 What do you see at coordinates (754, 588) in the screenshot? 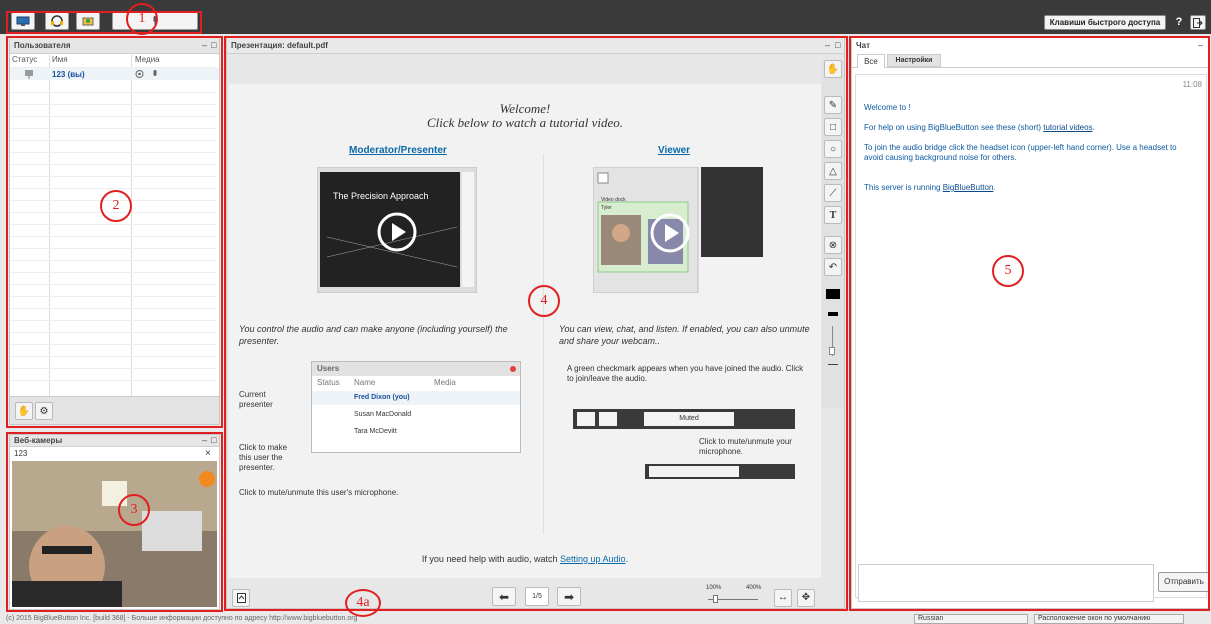
I see `zoom-max-label: 400%` at bounding box center [754, 588].